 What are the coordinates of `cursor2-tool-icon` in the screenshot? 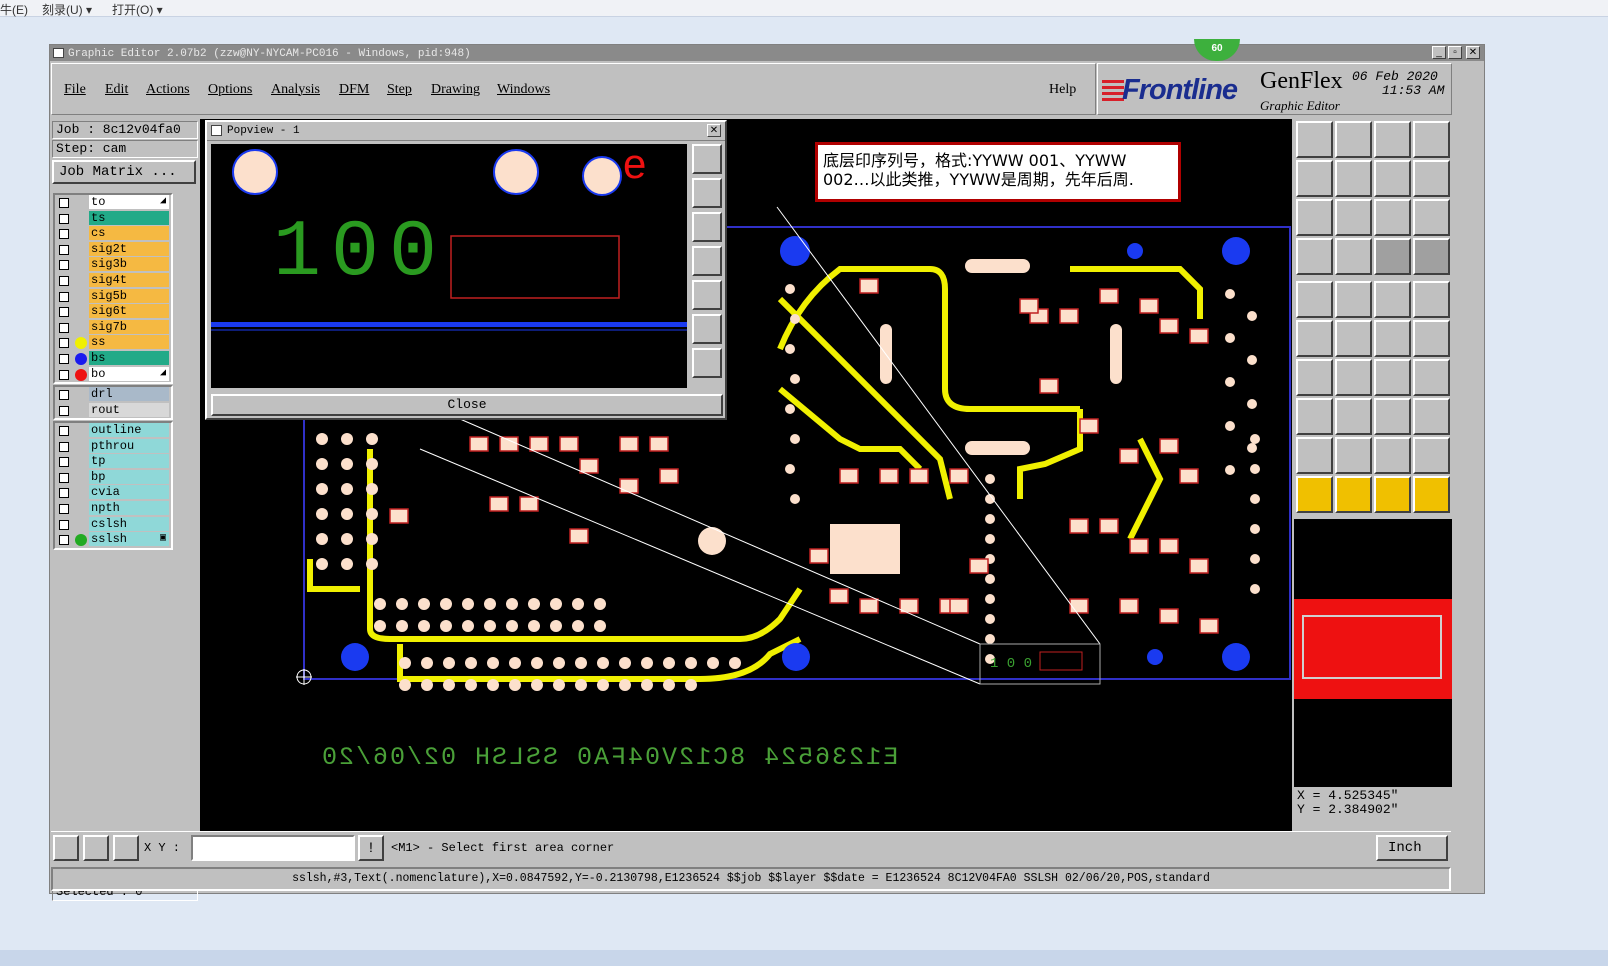 It's located at (1353, 494).